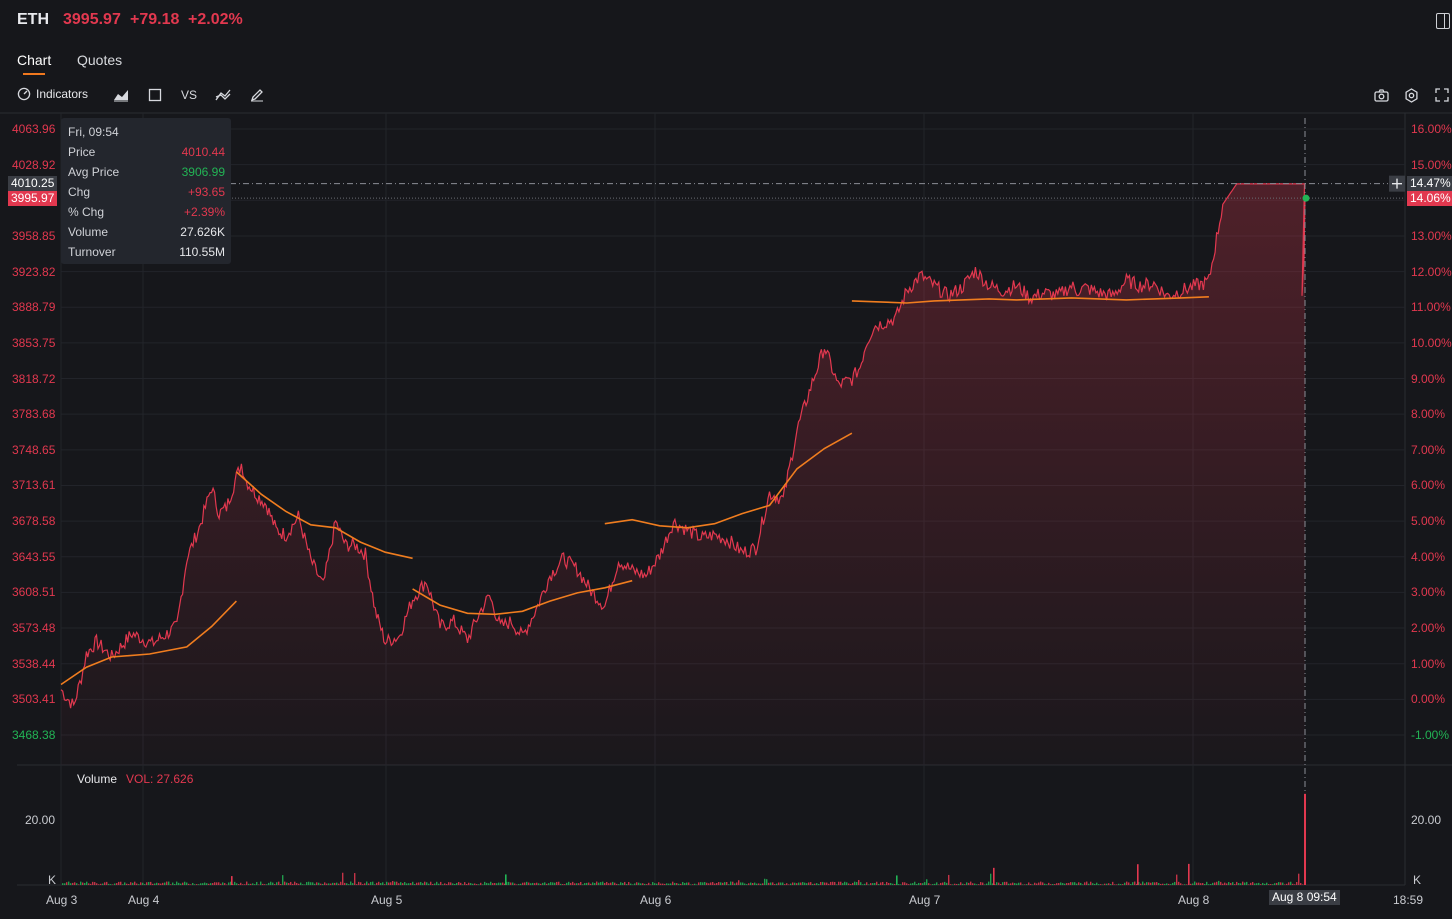 The height and width of the screenshot is (919, 1452). I want to click on y-axis-right-tick: 11.00%, so click(1431, 307).